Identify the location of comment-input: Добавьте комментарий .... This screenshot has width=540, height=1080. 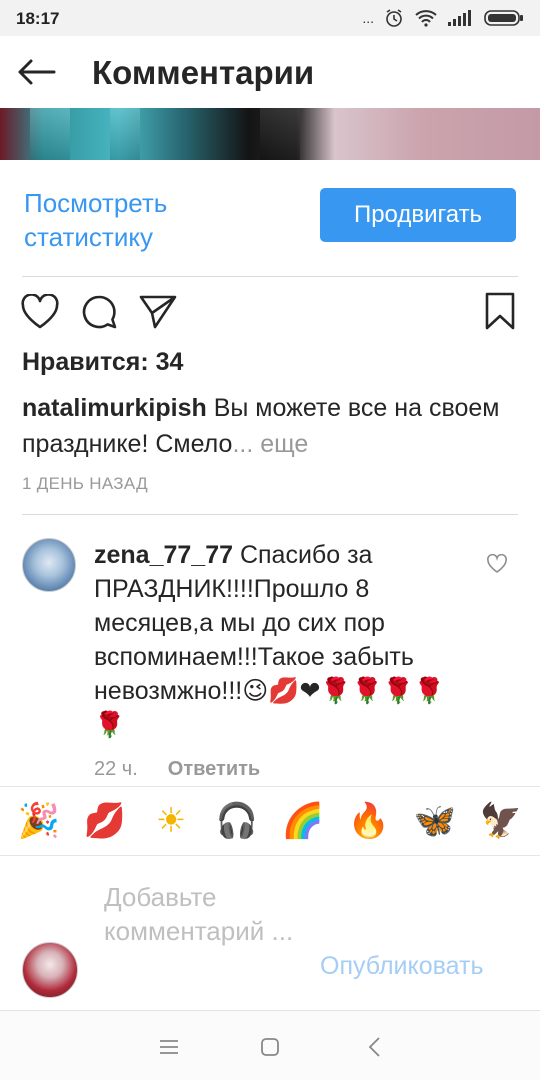
(204, 914).